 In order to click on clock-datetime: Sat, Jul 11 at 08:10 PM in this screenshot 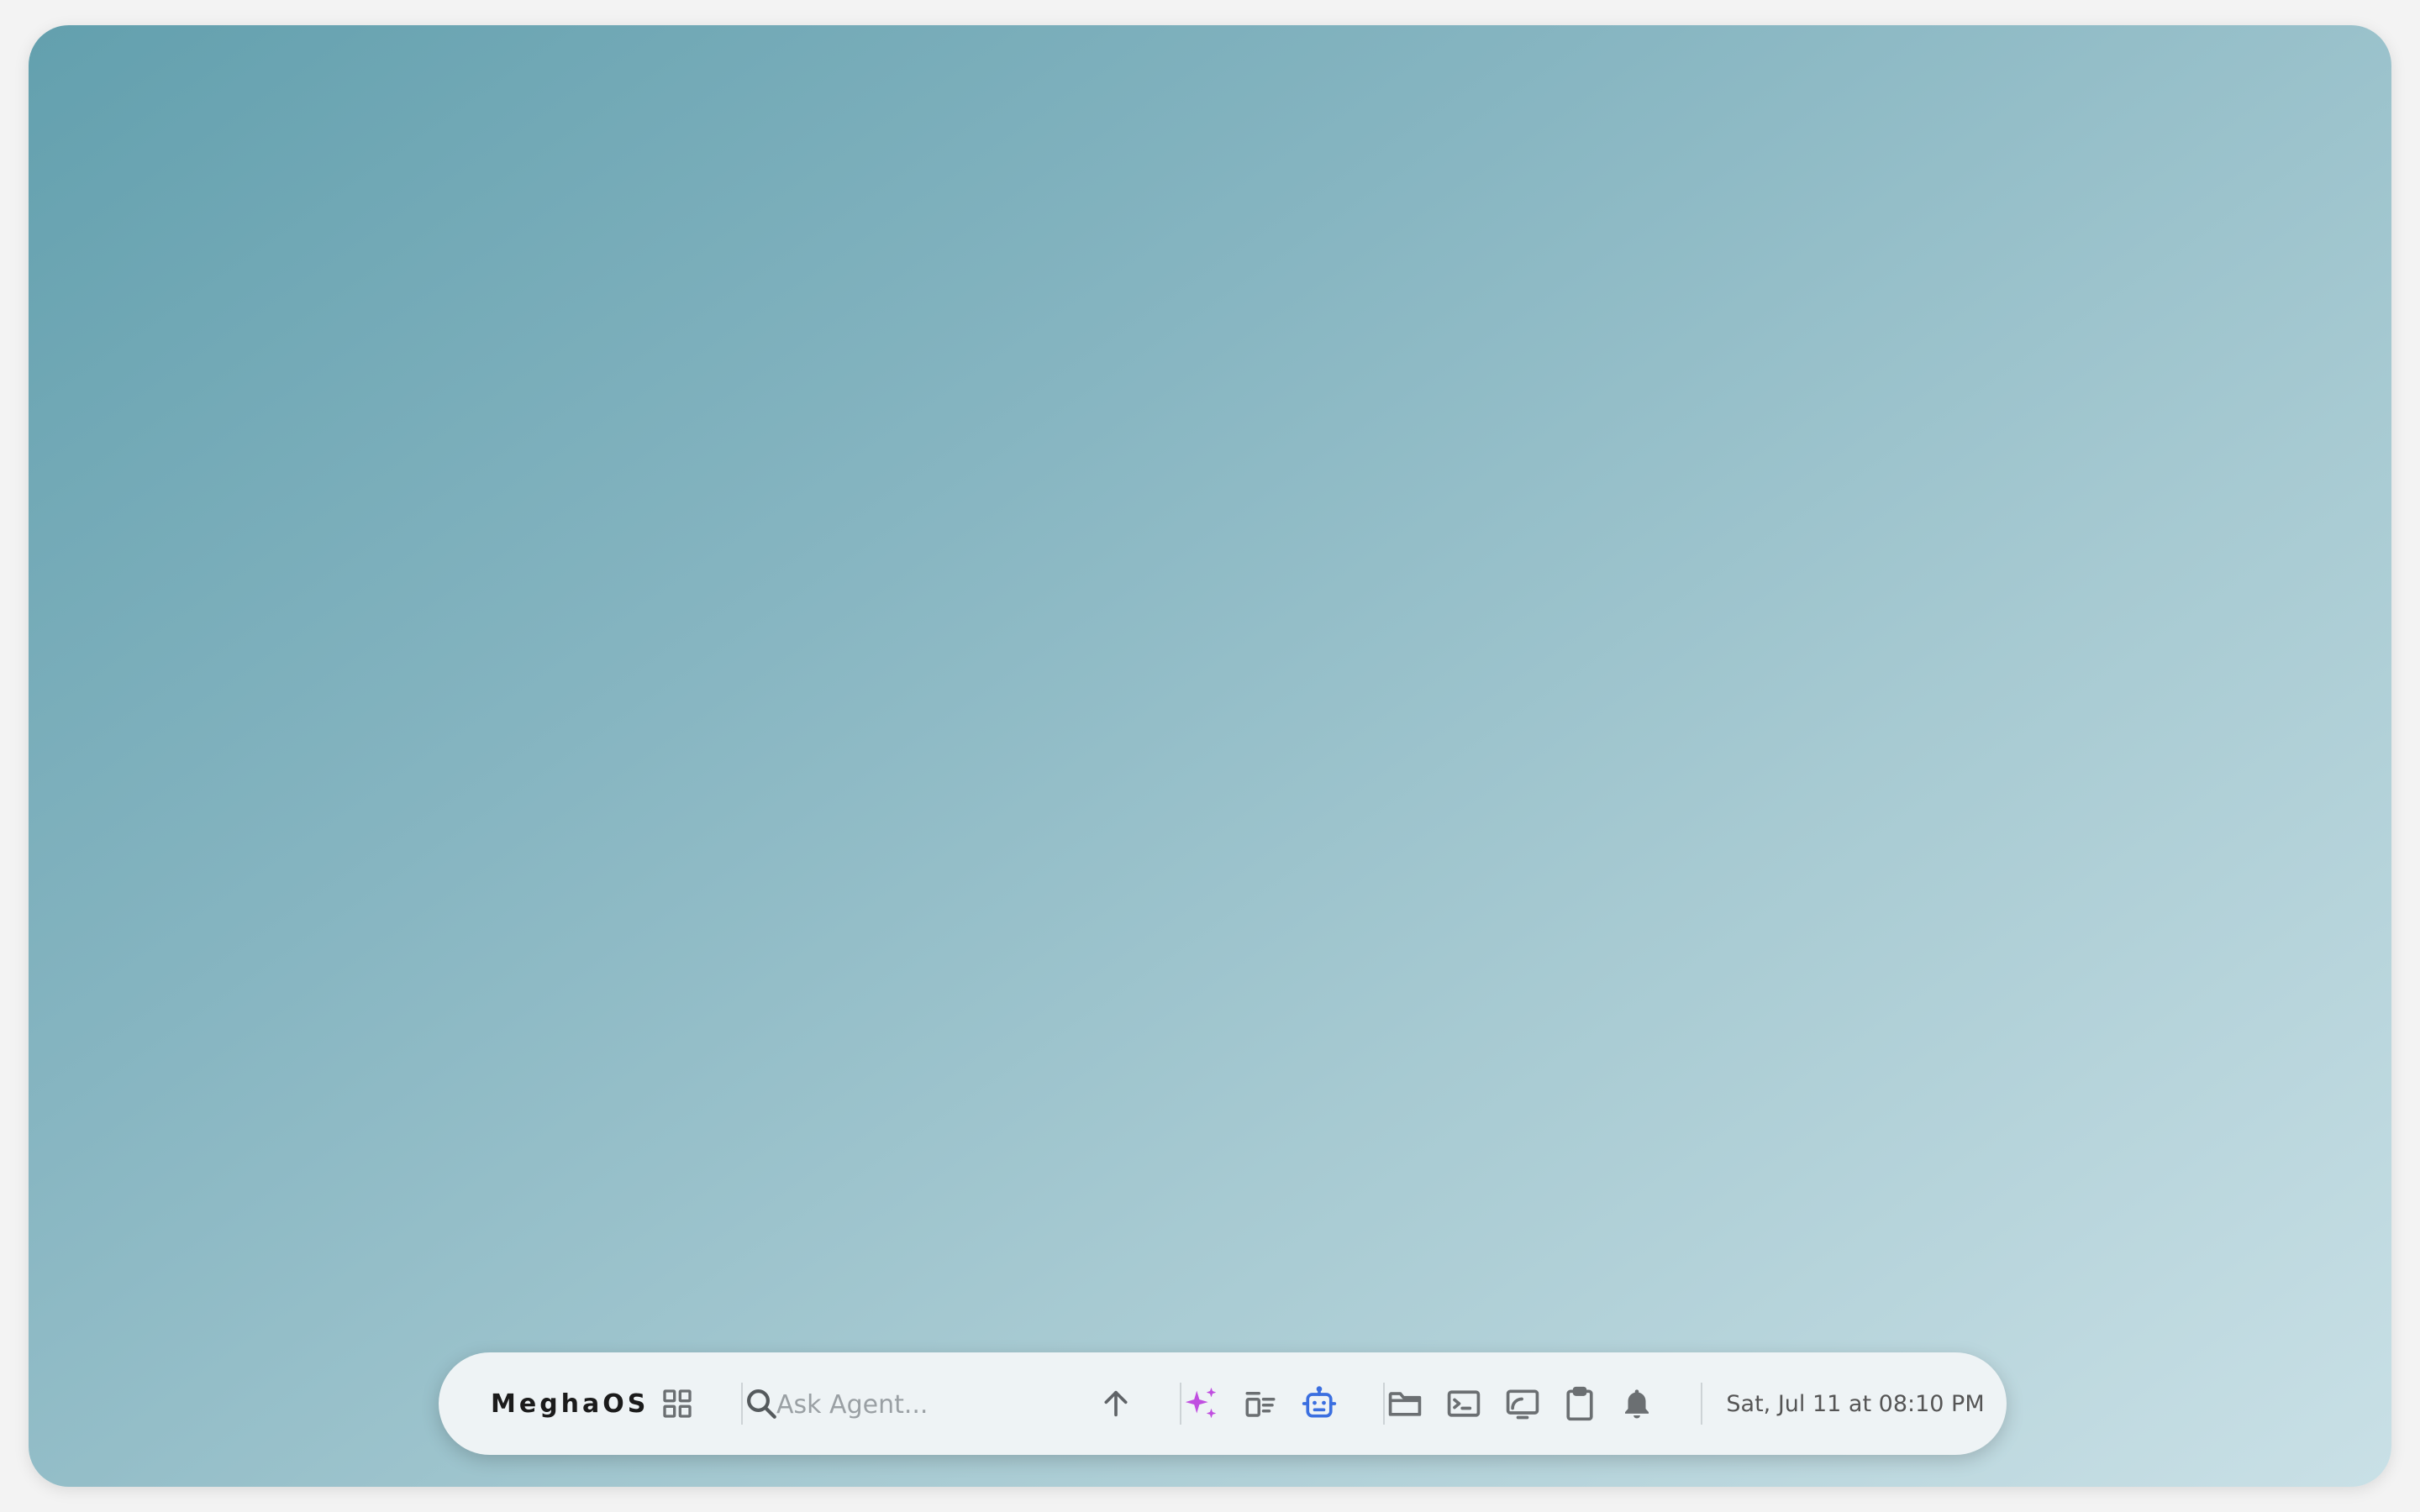, I will do `click(1855, 1403)`.